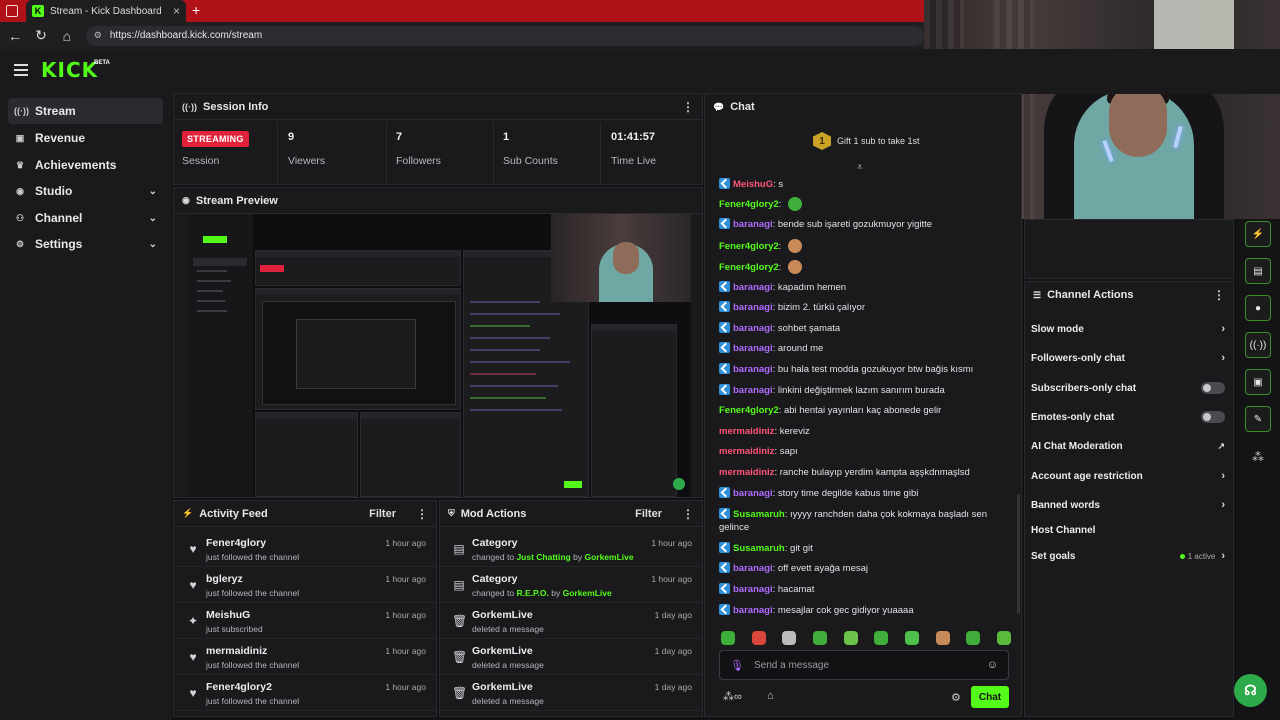 This screenshot has height=720, width=1280. I want to click on back-icon: ←, so click(15, 36).